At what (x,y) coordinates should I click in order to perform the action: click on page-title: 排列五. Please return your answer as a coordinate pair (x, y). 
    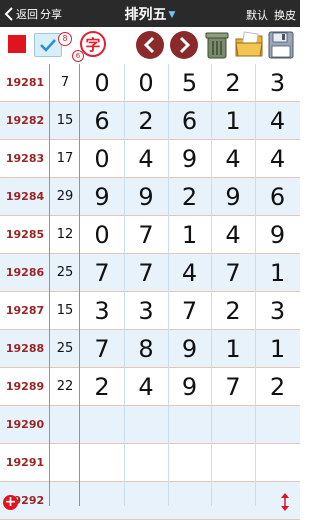
    Looking at the image, I should click on (146, 15).